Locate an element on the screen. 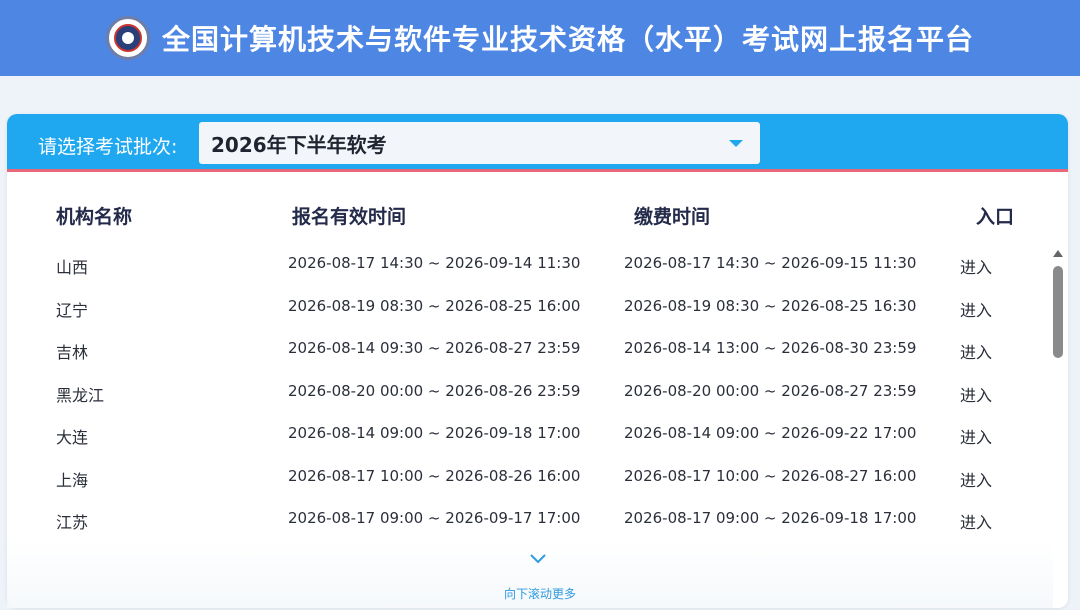 The width and height of the screenshot is (1080, 610). table-scrollbar is located at coordinates (1058, 395).